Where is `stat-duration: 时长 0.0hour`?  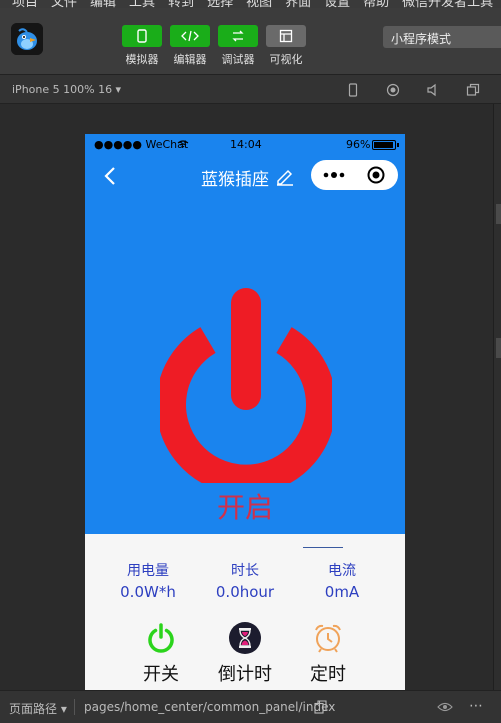 stat-duration: 时长 0.0hour is located at coordinates (245, 580).